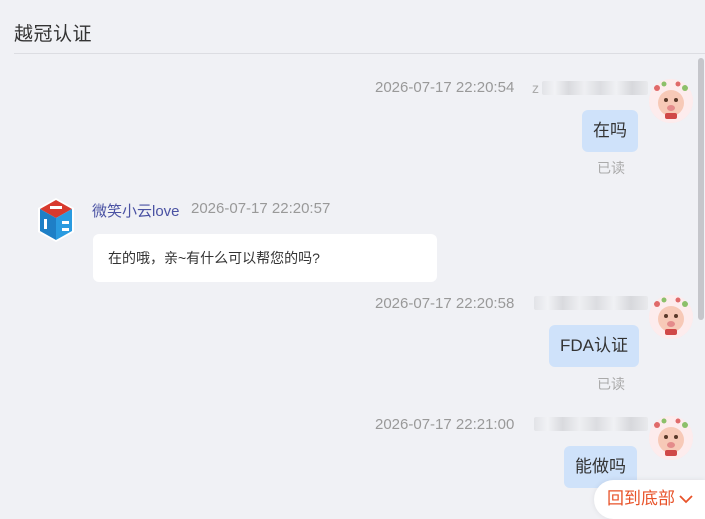  Describe the element at coordinates (53, 34) in the screenshot. I see `chat-title: 越冠认证` at that location.